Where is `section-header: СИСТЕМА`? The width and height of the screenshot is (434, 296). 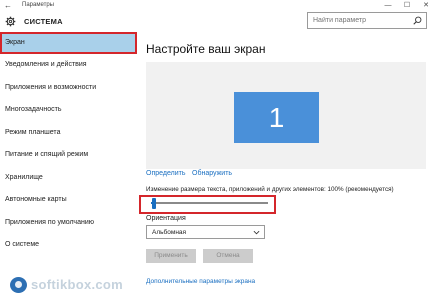
section-header: СИСТЕМА is located at coordinates (68, 22).